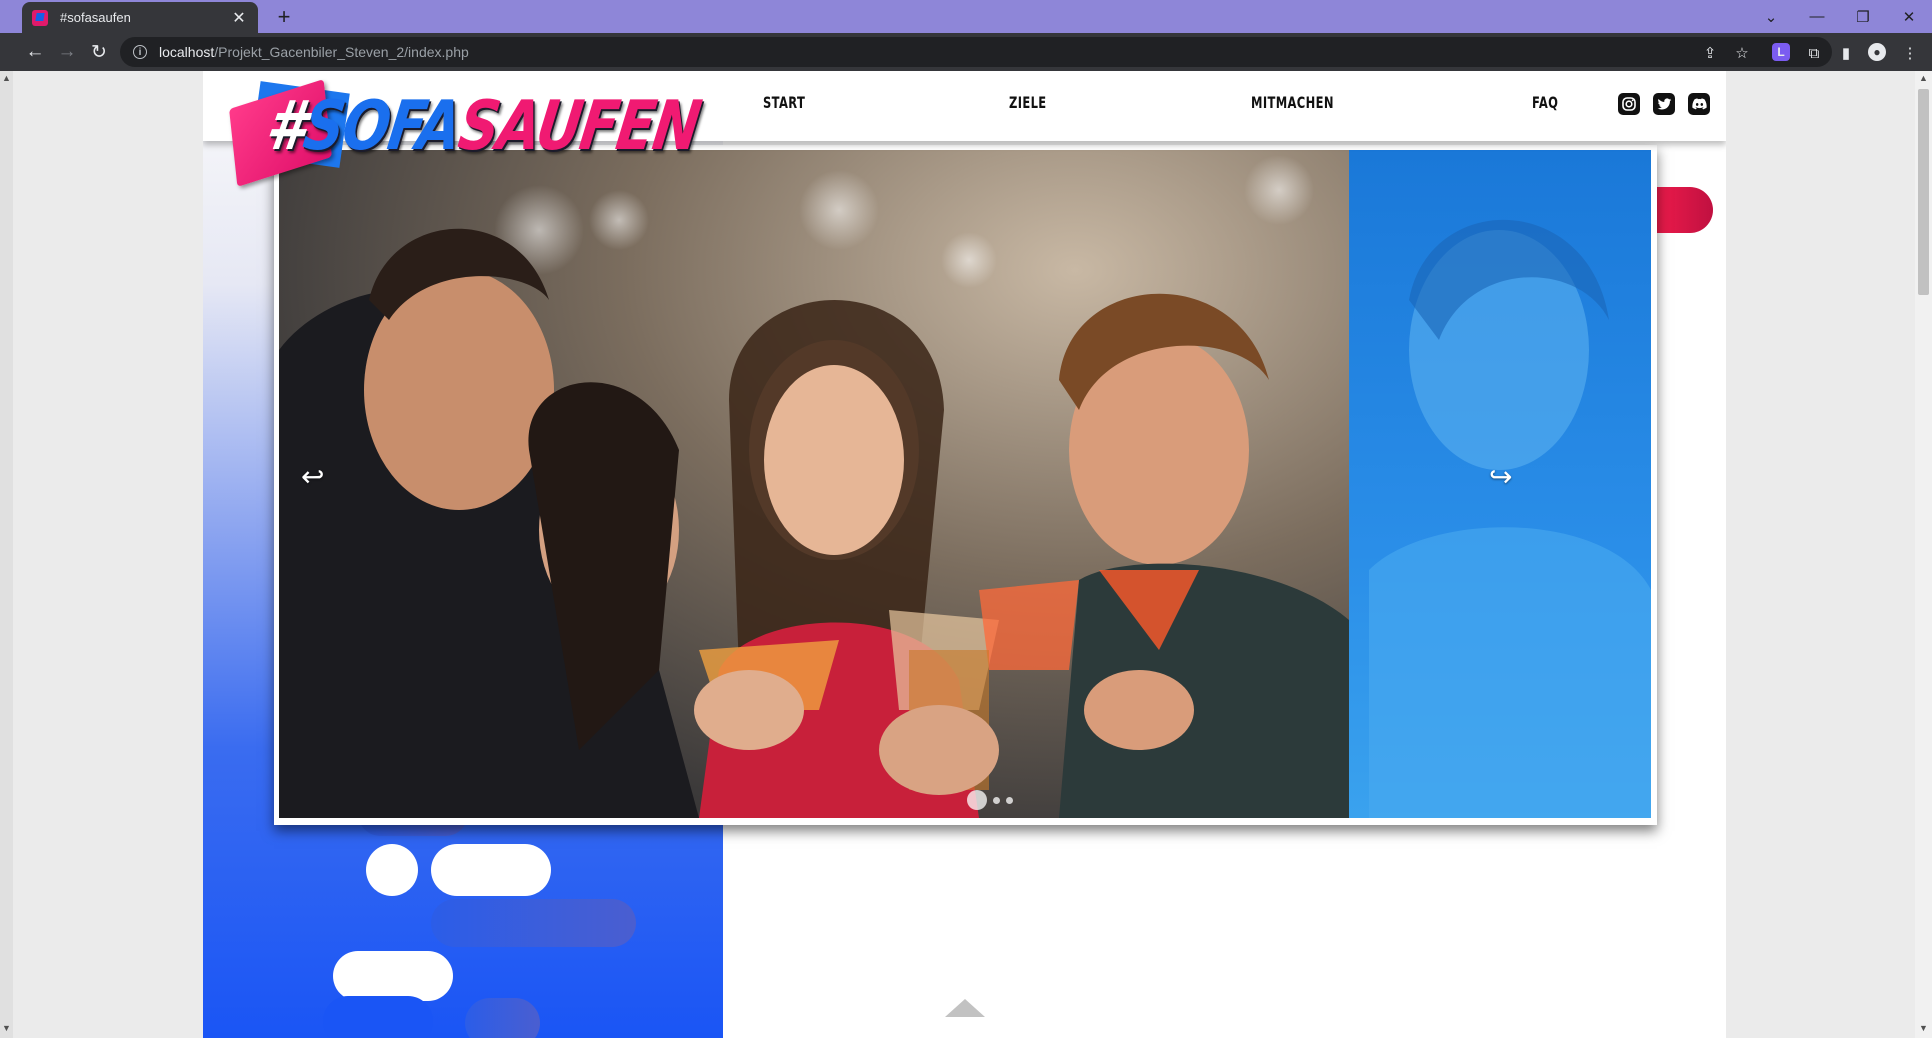 Image resolution: width=1932 pixels, height=1038 pixels. I want to click on logo-saufen: SAUFEN, so click(579, 126).